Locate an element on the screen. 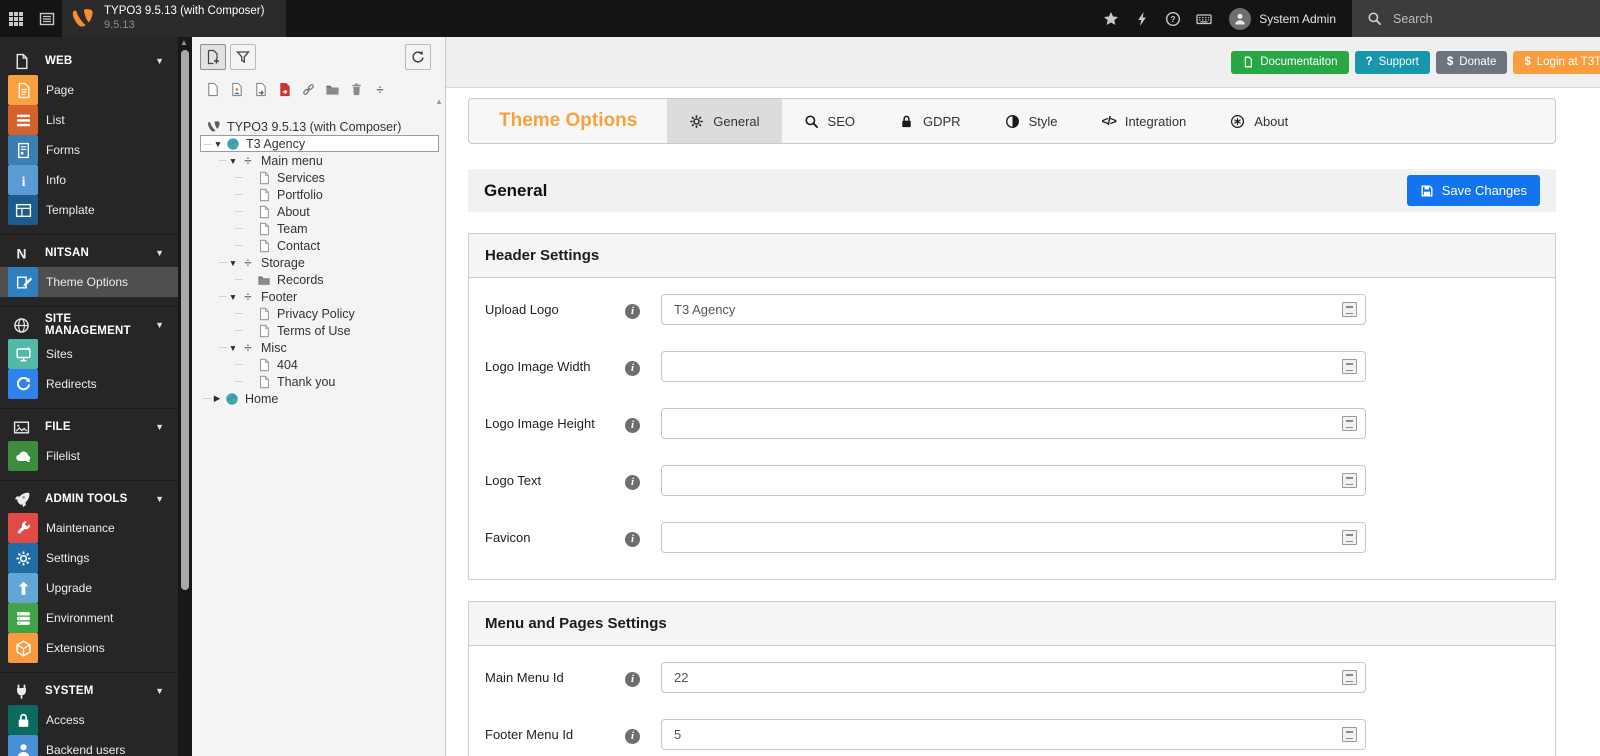 The image size is (1600, 756). tree-node-404: 404 is located at coordinates (319, 364).